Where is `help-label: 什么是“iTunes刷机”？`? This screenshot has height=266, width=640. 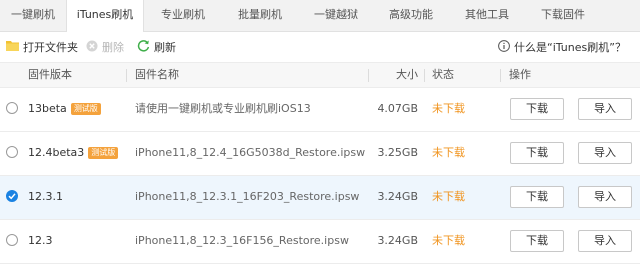
help-label: 什么是“iTunes刷机”？ is located at coordinates (570, 47).